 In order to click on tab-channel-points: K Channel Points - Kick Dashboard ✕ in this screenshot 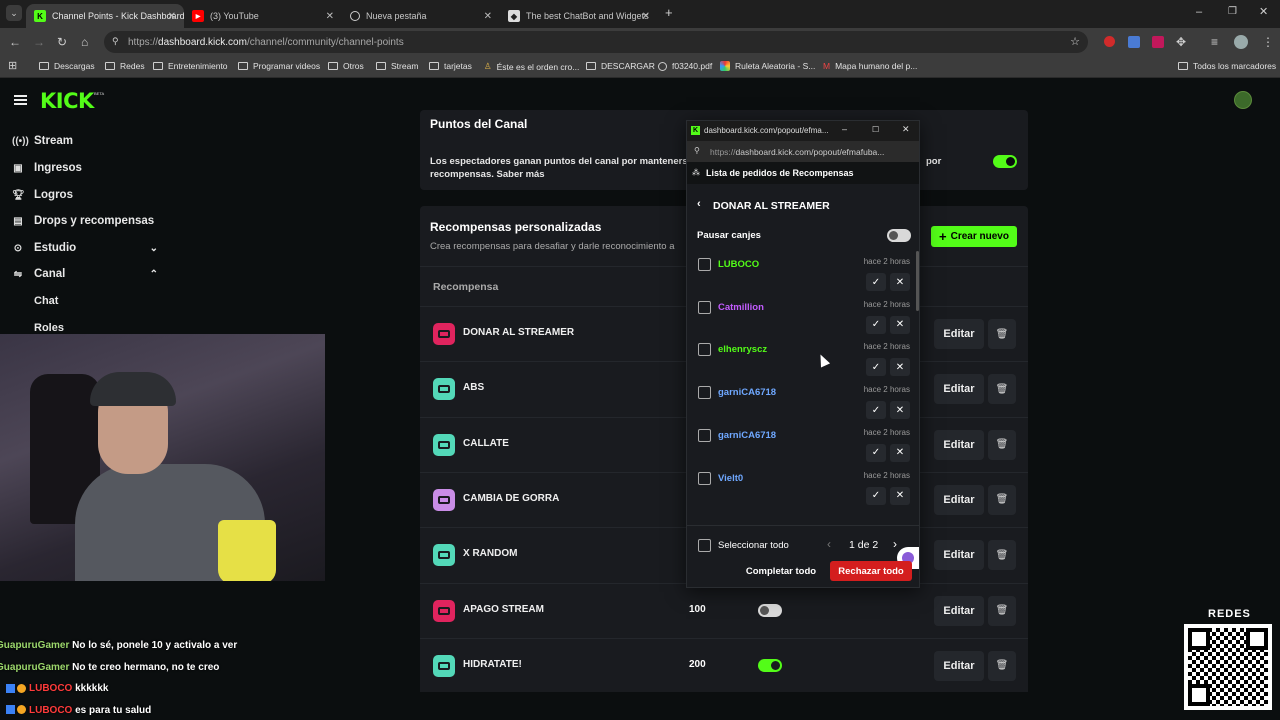, I will do `click(105, 16)`.